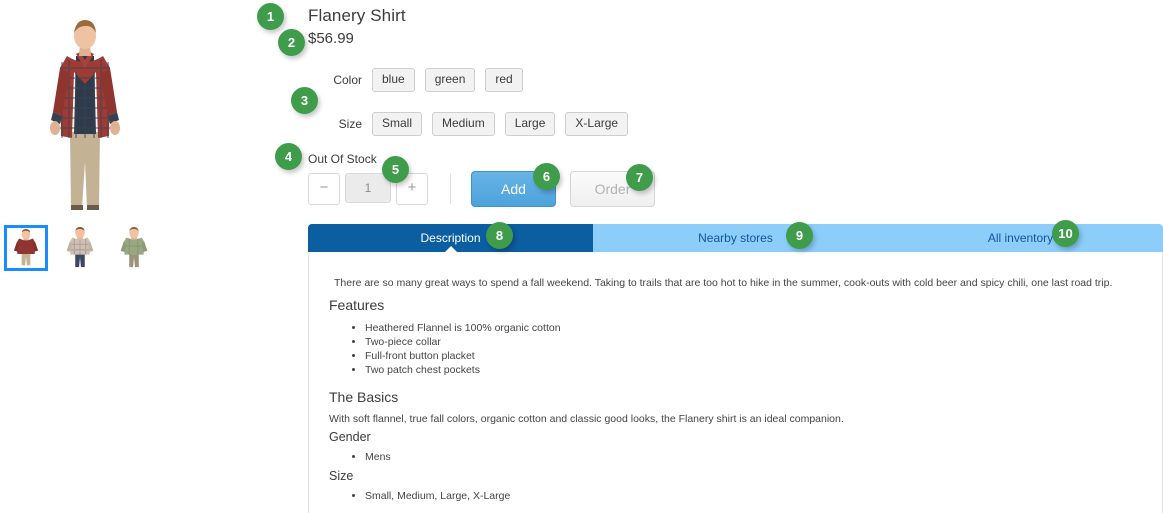  I want to click on list-item: Mens, so click(378, 458).